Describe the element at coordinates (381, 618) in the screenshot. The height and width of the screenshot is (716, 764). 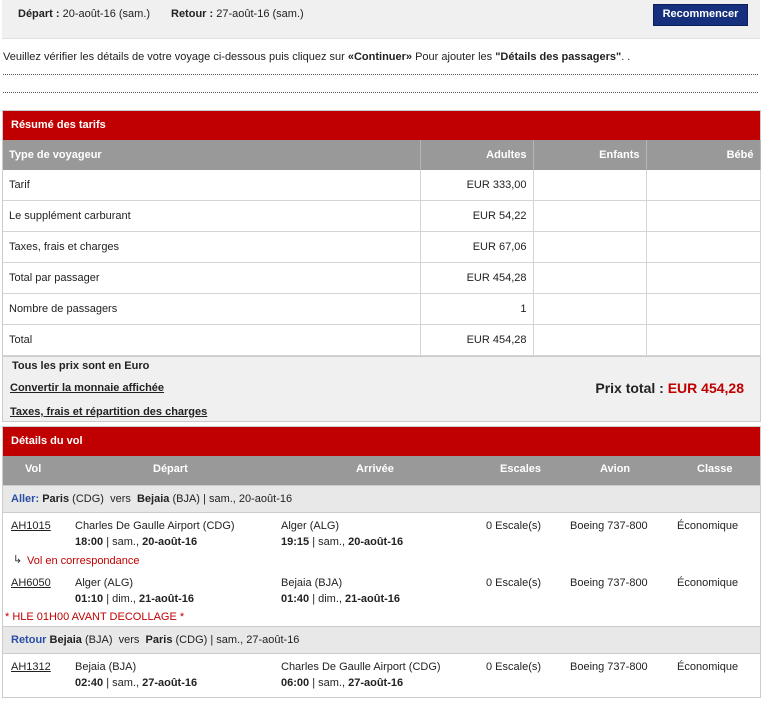
I see `checkin-note: * HLE 01H00 AVANT DECOLLAGE *` at that location.